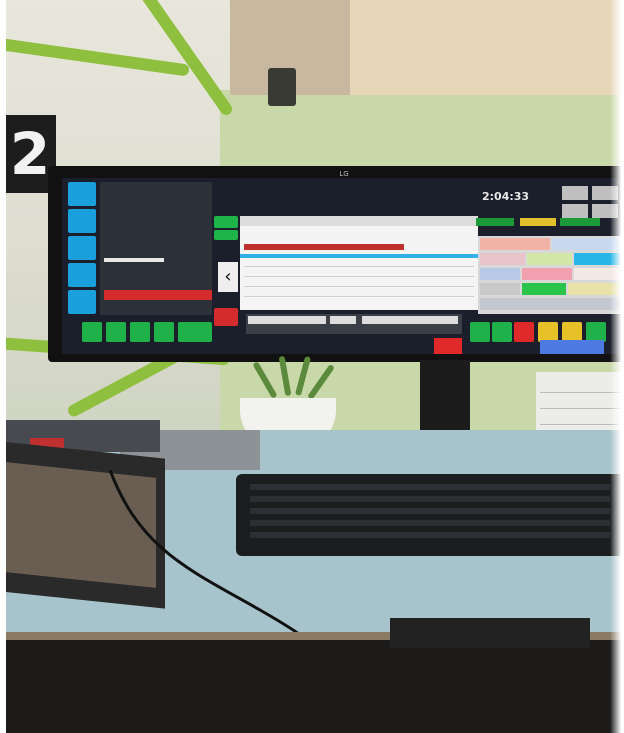 The image size is (624, 733). I want to click on clock: 2:04:33, so click(506, 196).